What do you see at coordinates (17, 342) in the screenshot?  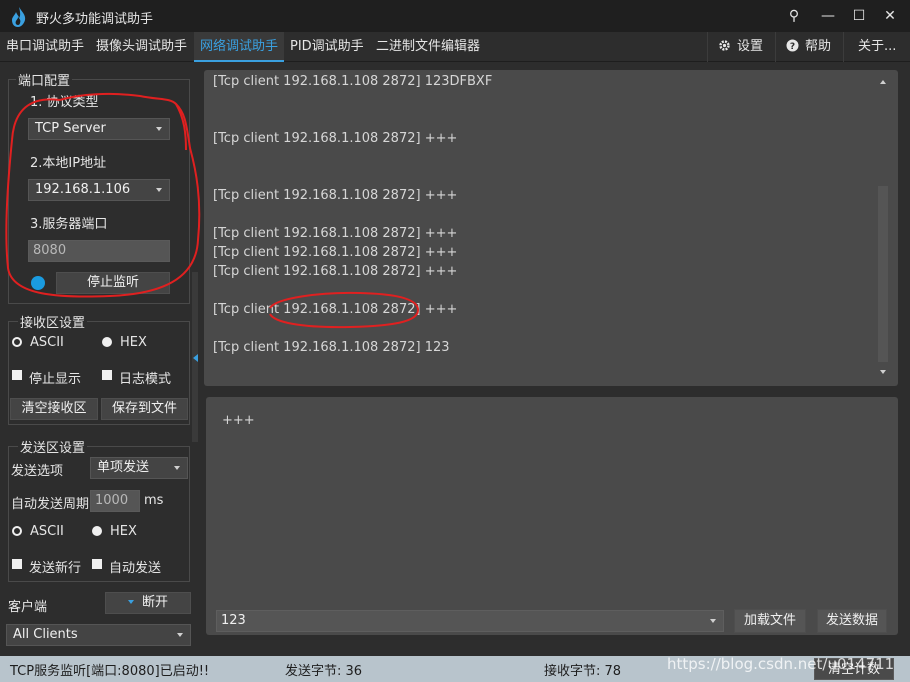 I see `recv-ascii-radio` at bounding box center [17, 342].